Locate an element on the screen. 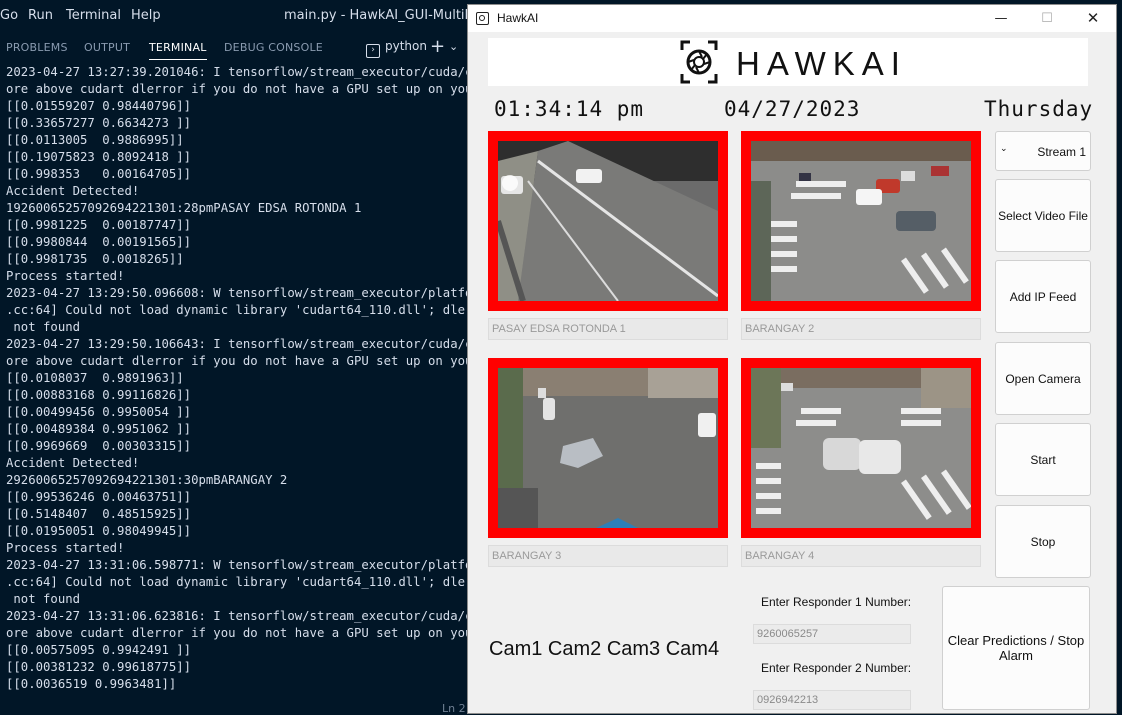 This screenshot has width=1122, height=715. tab-debug-console: DEBUG CONSOLE is located at coordinates (273, 47).